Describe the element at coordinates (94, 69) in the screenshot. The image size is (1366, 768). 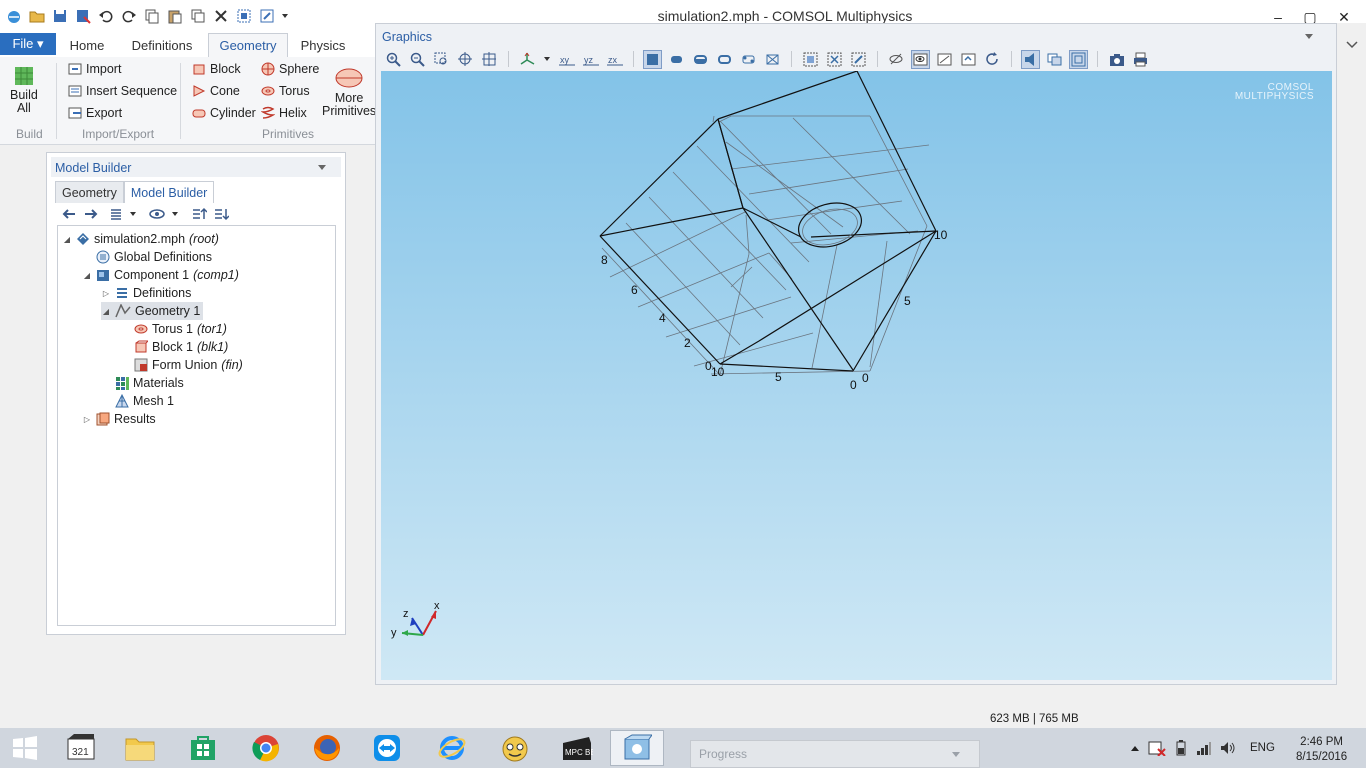
I see `import-button: Import` at that location.